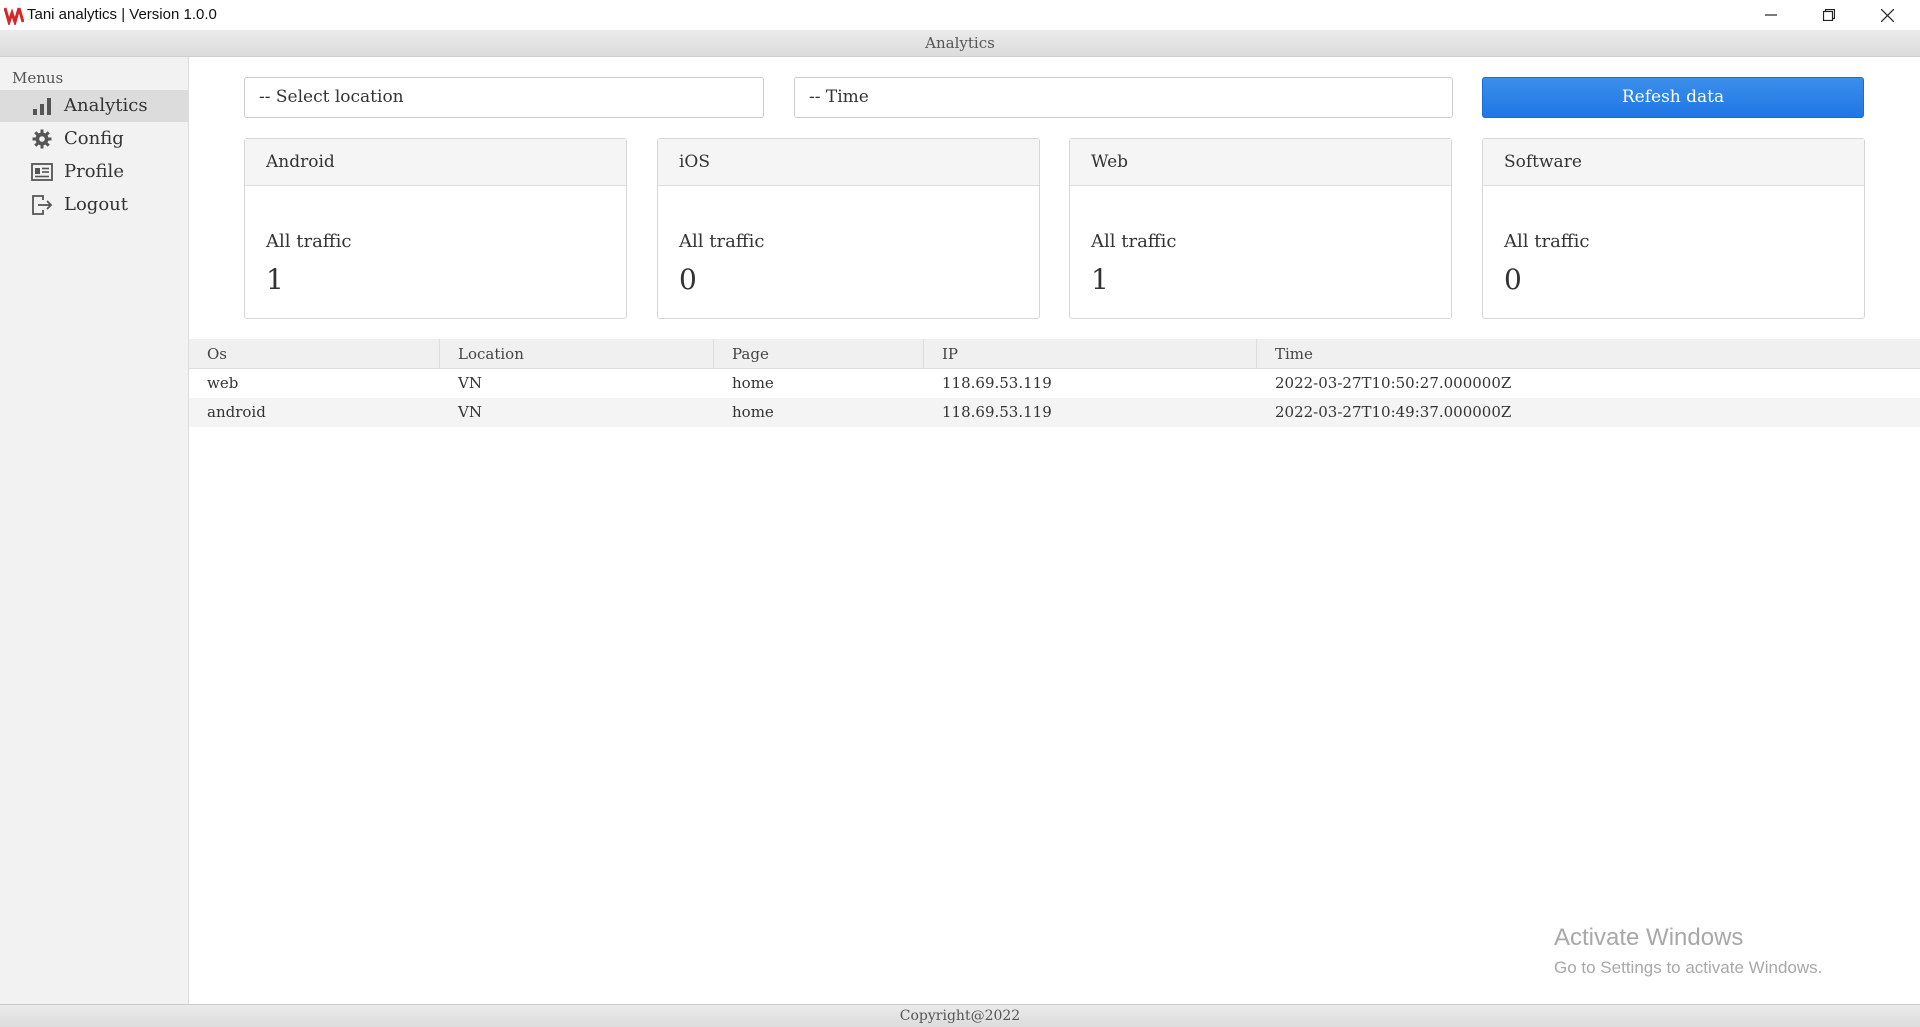 The width and height of the screenshot is (1920, 1027). I want to click on restore-icon, so click(1829, 15).